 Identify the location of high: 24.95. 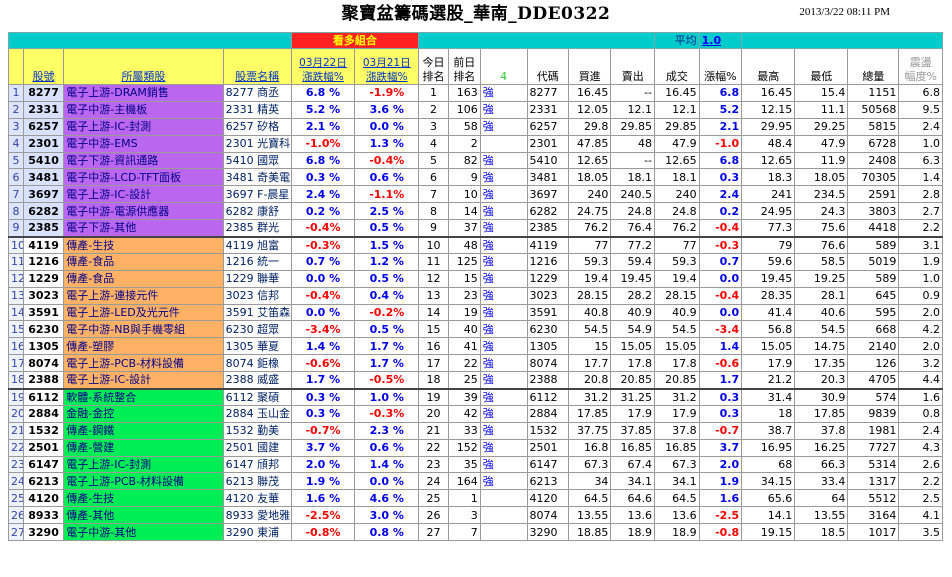
(768, 211).